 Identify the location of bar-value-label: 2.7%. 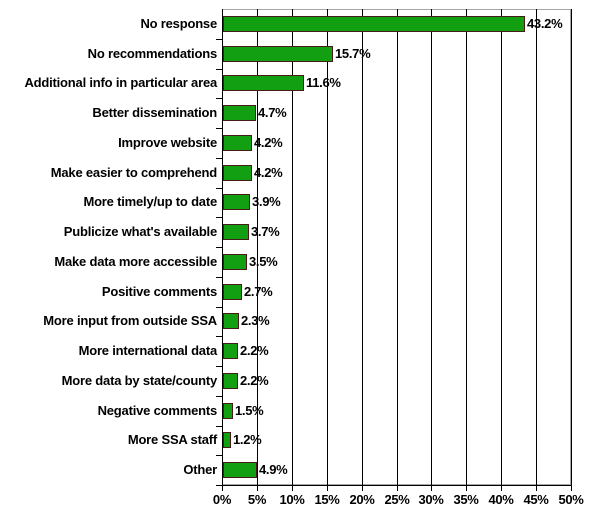
(258, 291).